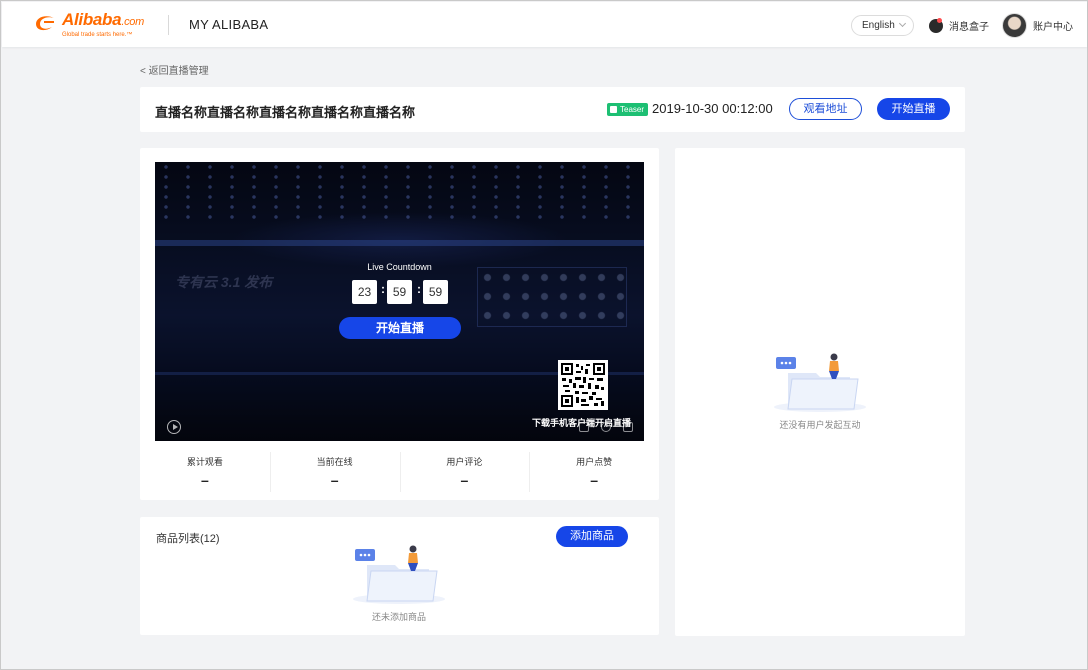 Image resolution: width=1088 pixels, height=670 pixels. I want to click on watch-url-button: 观看地址, so click(825, 109).